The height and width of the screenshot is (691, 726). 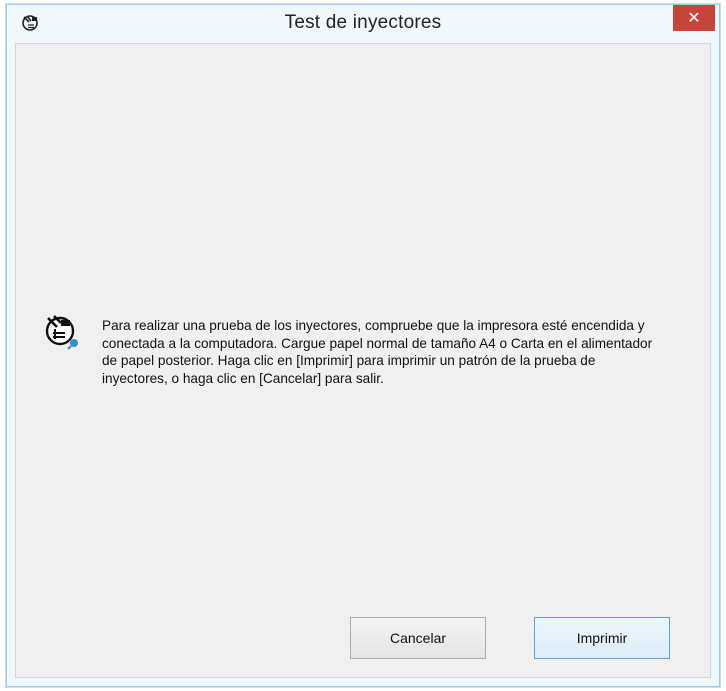 What do you see at coordinates (602, 638) in the screenshot?
I see `print-button: Imprimir` at bounding box center [602, 638].